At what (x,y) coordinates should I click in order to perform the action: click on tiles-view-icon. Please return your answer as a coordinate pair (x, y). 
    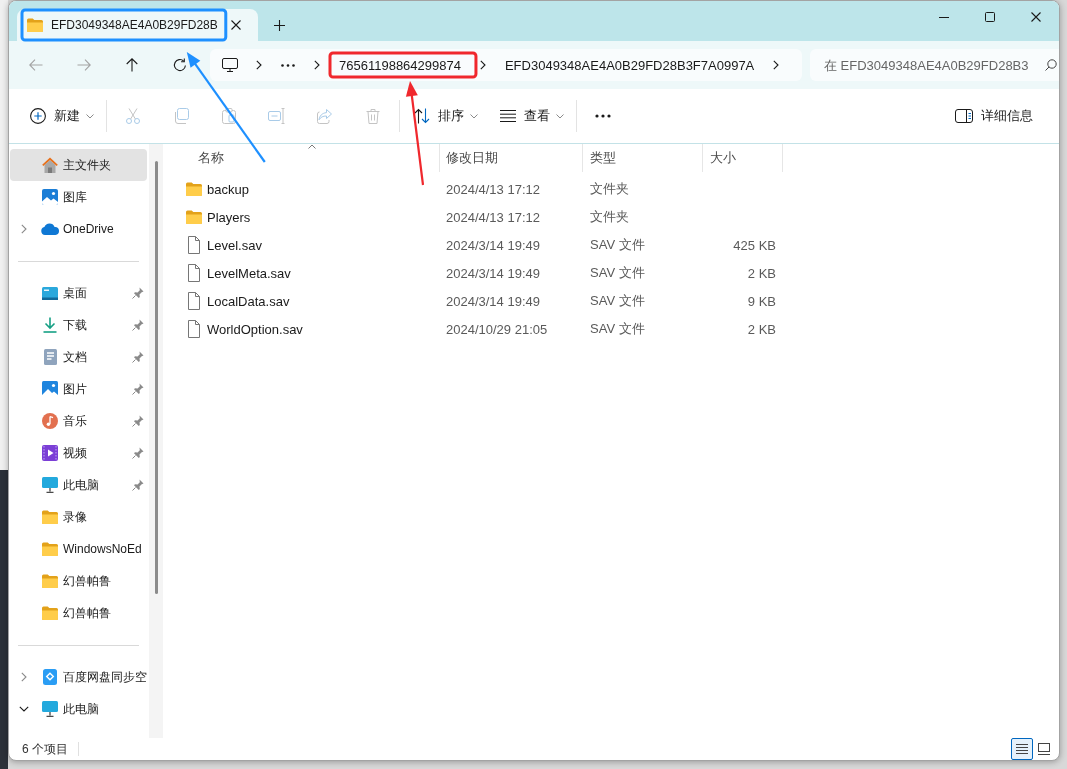
    Looking at the image, I should click on (1044, 749).